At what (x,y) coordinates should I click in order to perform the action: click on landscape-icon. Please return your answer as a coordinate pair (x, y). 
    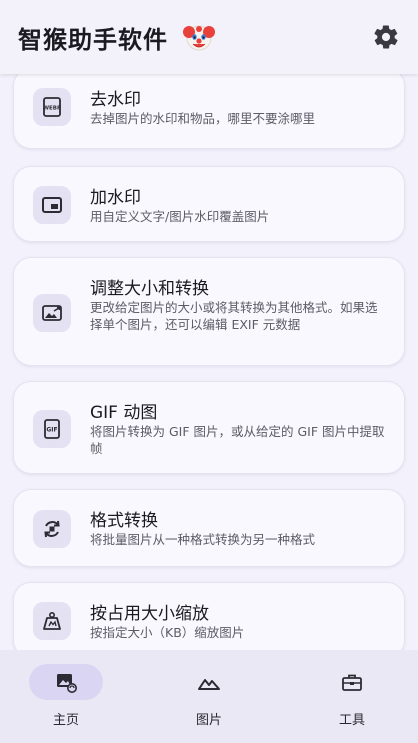
    Looking at the image, I should click on (209, 684).